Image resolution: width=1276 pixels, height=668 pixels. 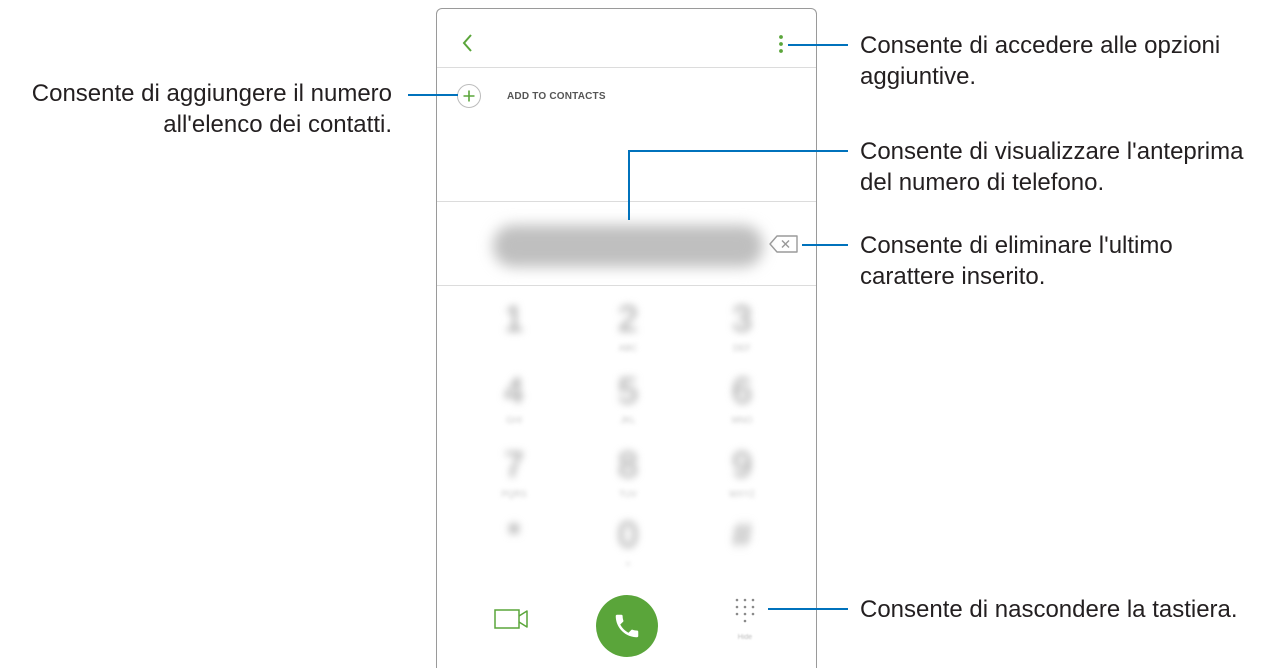 I want to click on plus-icon, so click(x=469, y=96).